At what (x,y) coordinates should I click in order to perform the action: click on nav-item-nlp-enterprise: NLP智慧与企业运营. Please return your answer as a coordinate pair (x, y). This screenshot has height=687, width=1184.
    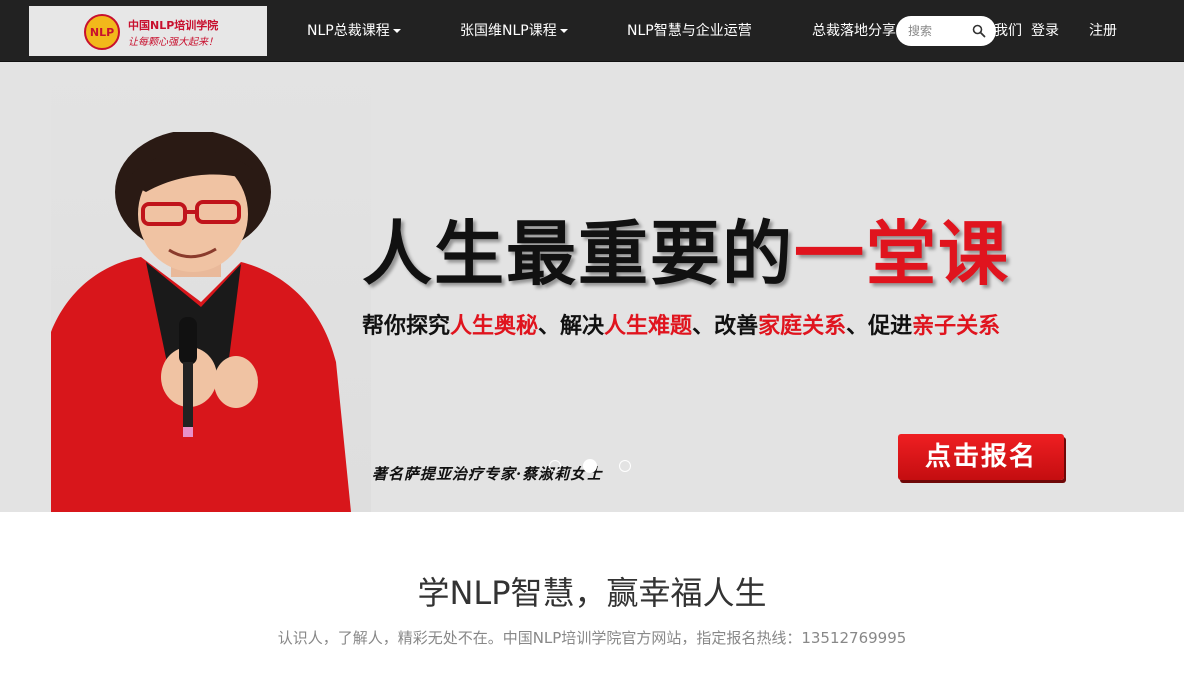
    Looking at the image, I should click on (689, 31).